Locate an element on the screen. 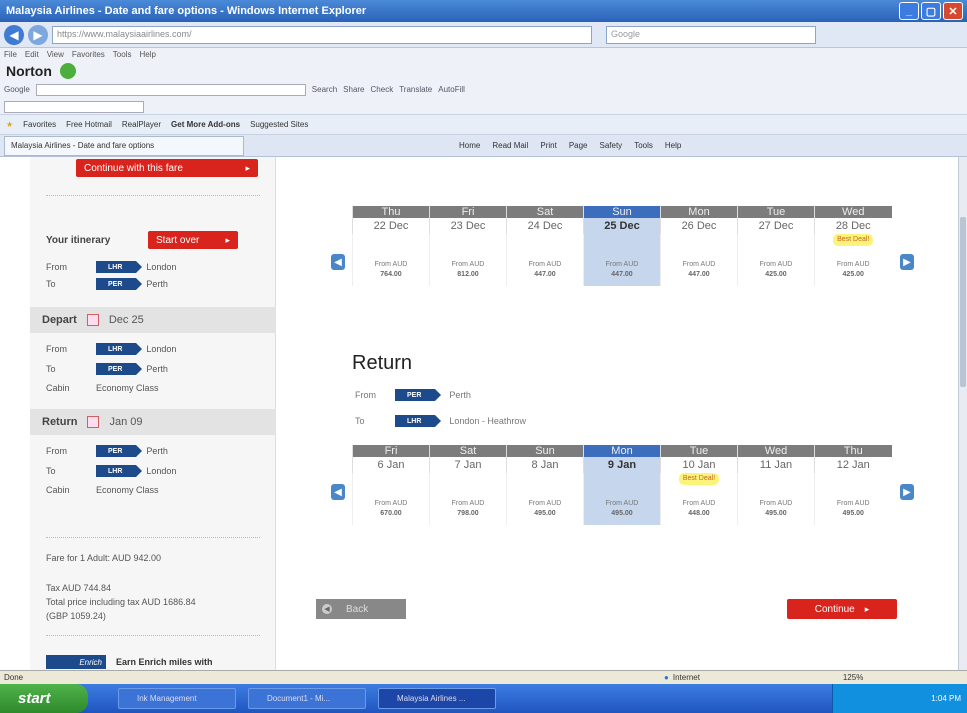 Image resolution: width=967 pixels, height=713 pixels. menu-help: Help is located at coordinates (147, 54).